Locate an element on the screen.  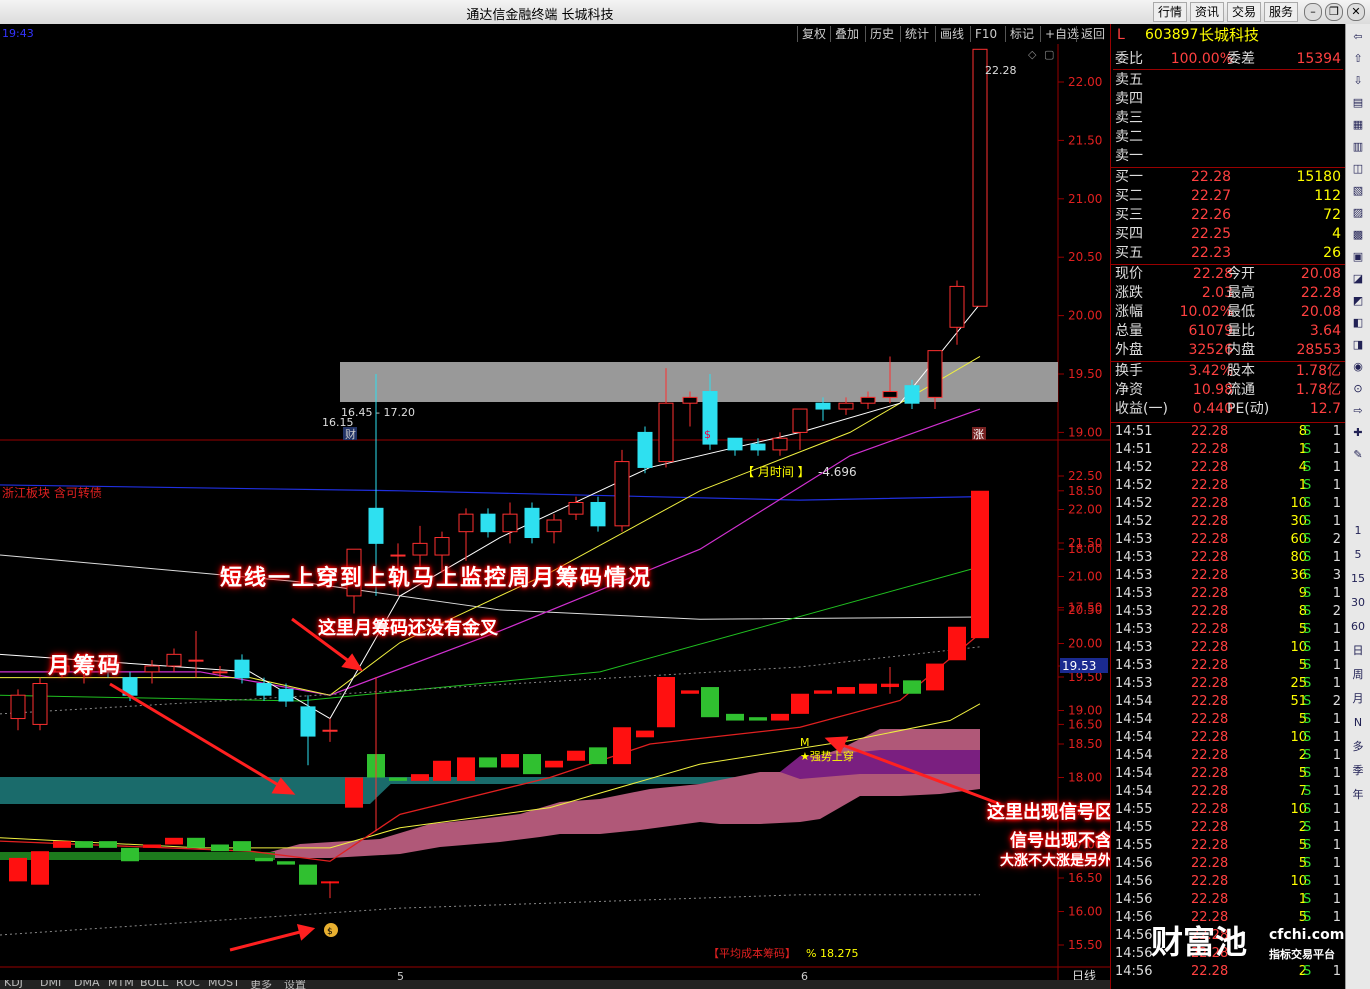
stat-row-l2: 流通 is located at coordinates (1241, 390).